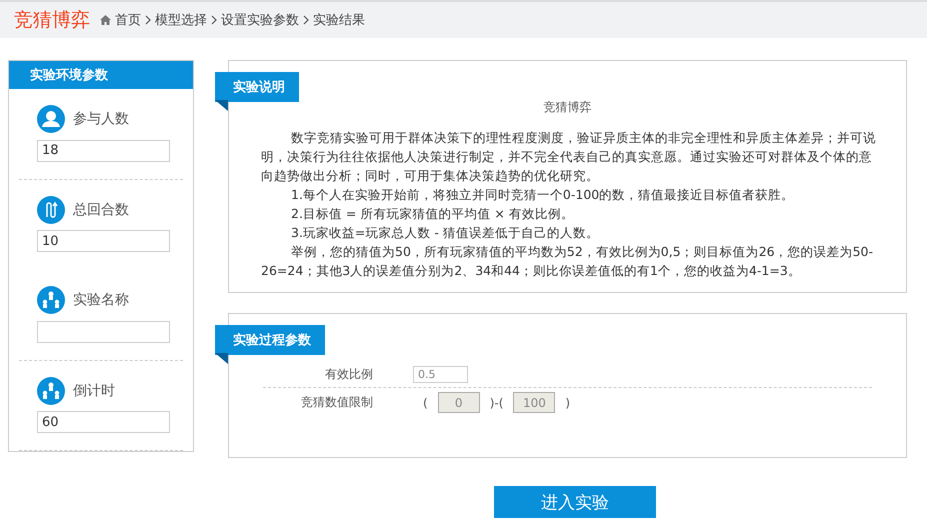  Describe the element at coordinates (432, 214) in the screenshot. I see `description-text: 2.目标值 = 所有玩家猜值的平均值 × 有效比例。` at that location.